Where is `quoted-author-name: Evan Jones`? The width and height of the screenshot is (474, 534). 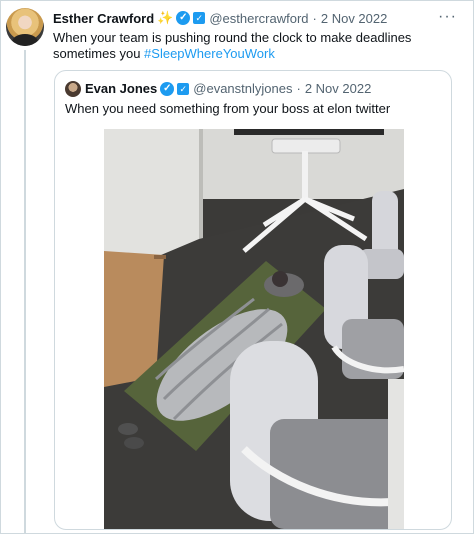 quoted-author-name: Evan Jones is located at coordinates (121, 88).